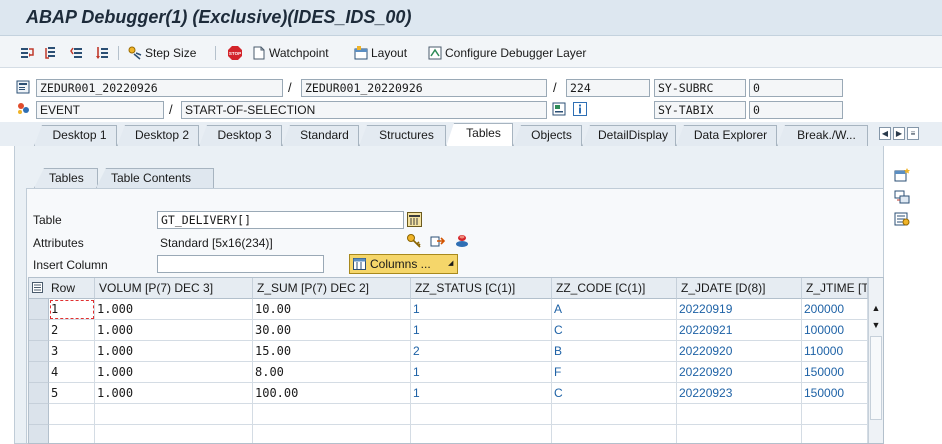  Describe the element at coordinates (424, 88) in the screenshot. I see `include-field: ZEDUR001_20220926` at that location.